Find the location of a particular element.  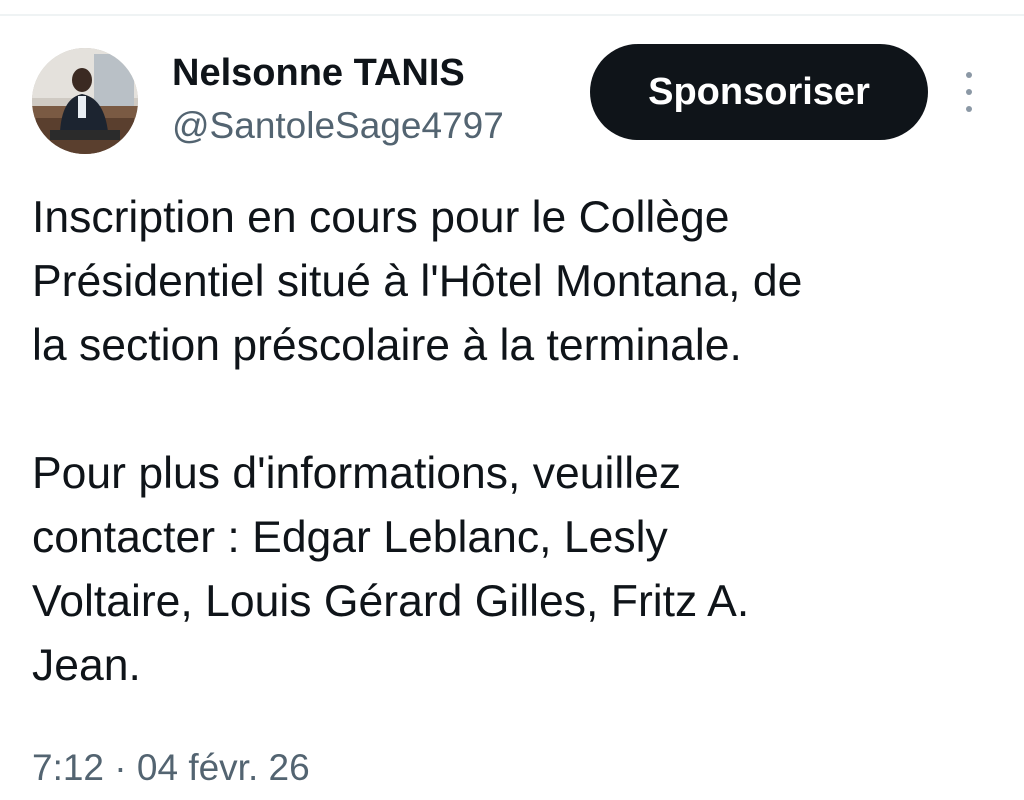

tweet-timestamp: 7:12 · 04 févr. 26 is located at coordinates (171, 768).